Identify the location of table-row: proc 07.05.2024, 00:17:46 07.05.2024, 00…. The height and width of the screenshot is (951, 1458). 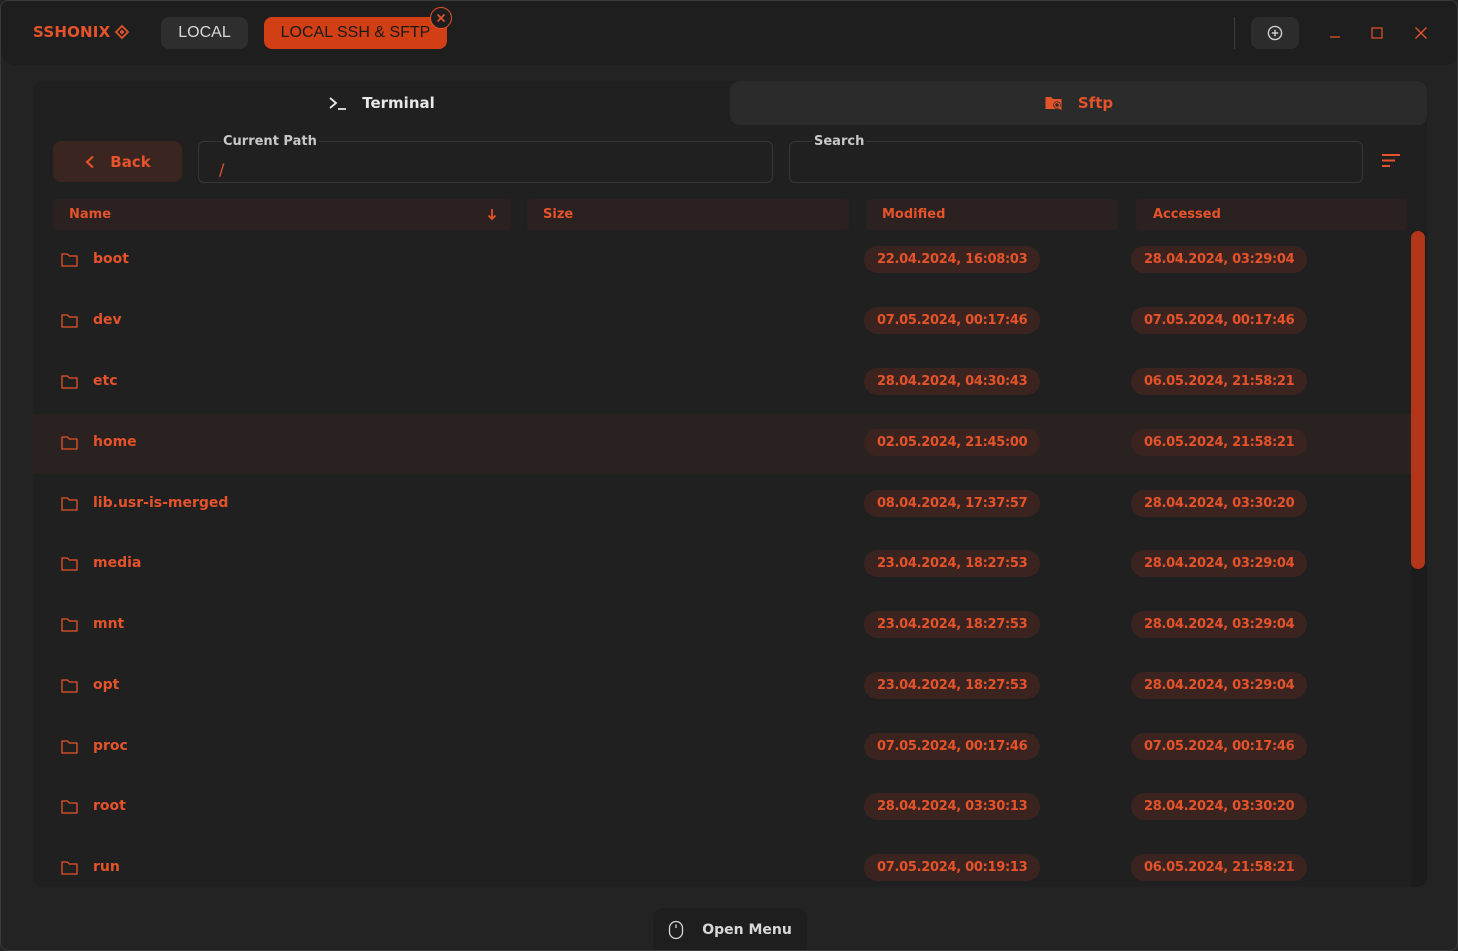
(722, 748).